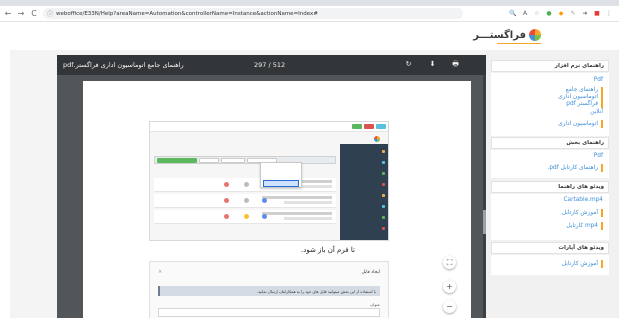 This screenshot has height=318, width=619. What do you see at coordinates (269, 65) in the screenshot?
I see `pdf-page-indicator: 297 / 512` at bounding box center [269, 65].